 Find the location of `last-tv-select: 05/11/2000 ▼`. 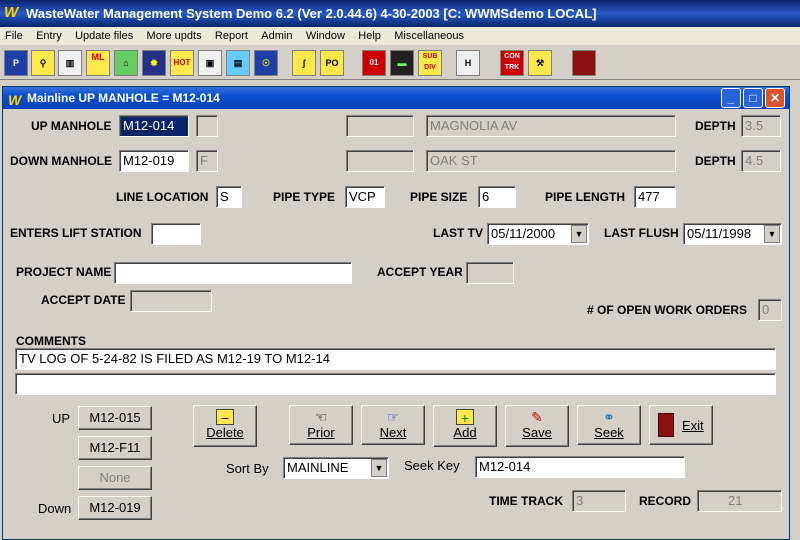

last-tv-select: 05/11/2000 ▼ is located at coordinates (538, 234).